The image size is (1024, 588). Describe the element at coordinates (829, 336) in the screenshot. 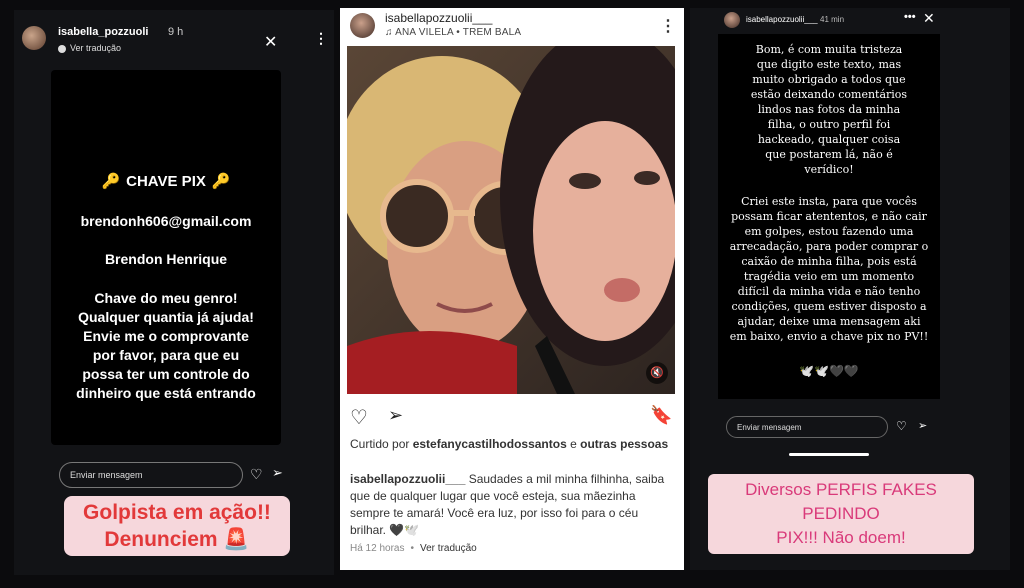

I see `text-line: em baixo, envio a chave pix no PV!!` at that location.